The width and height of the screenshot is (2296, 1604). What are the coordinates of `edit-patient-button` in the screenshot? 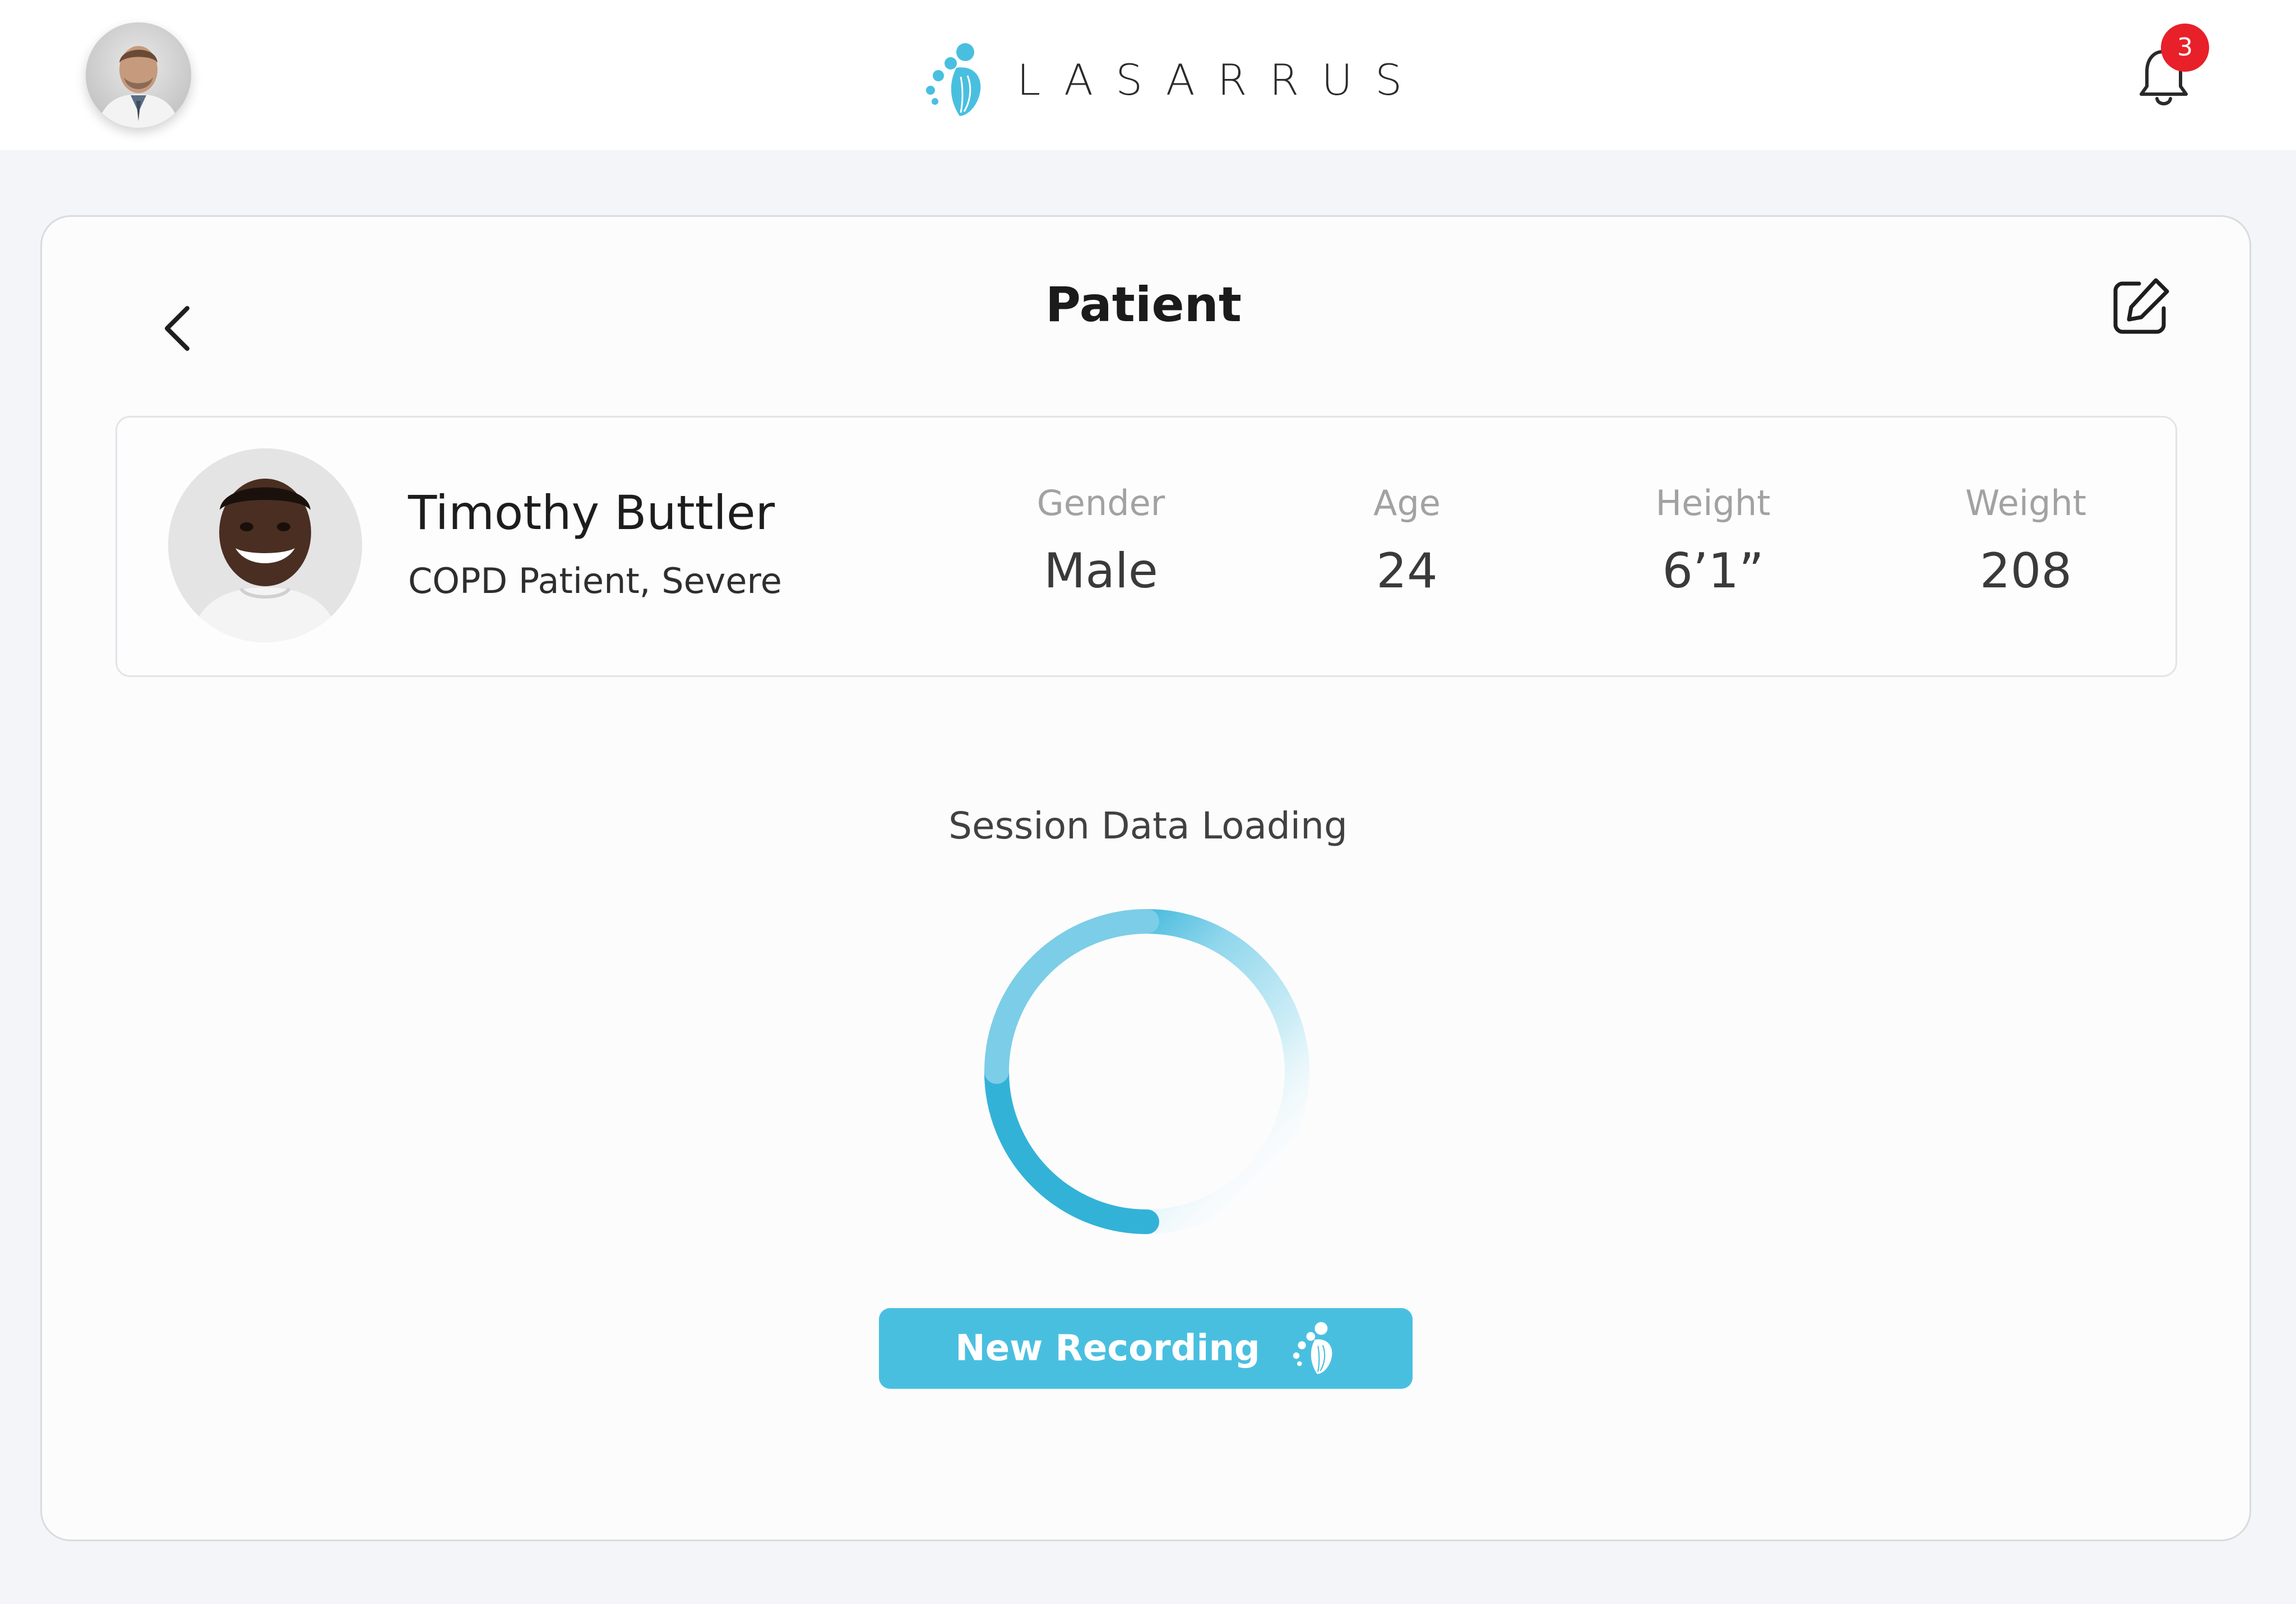 It's located at (2141, 307).